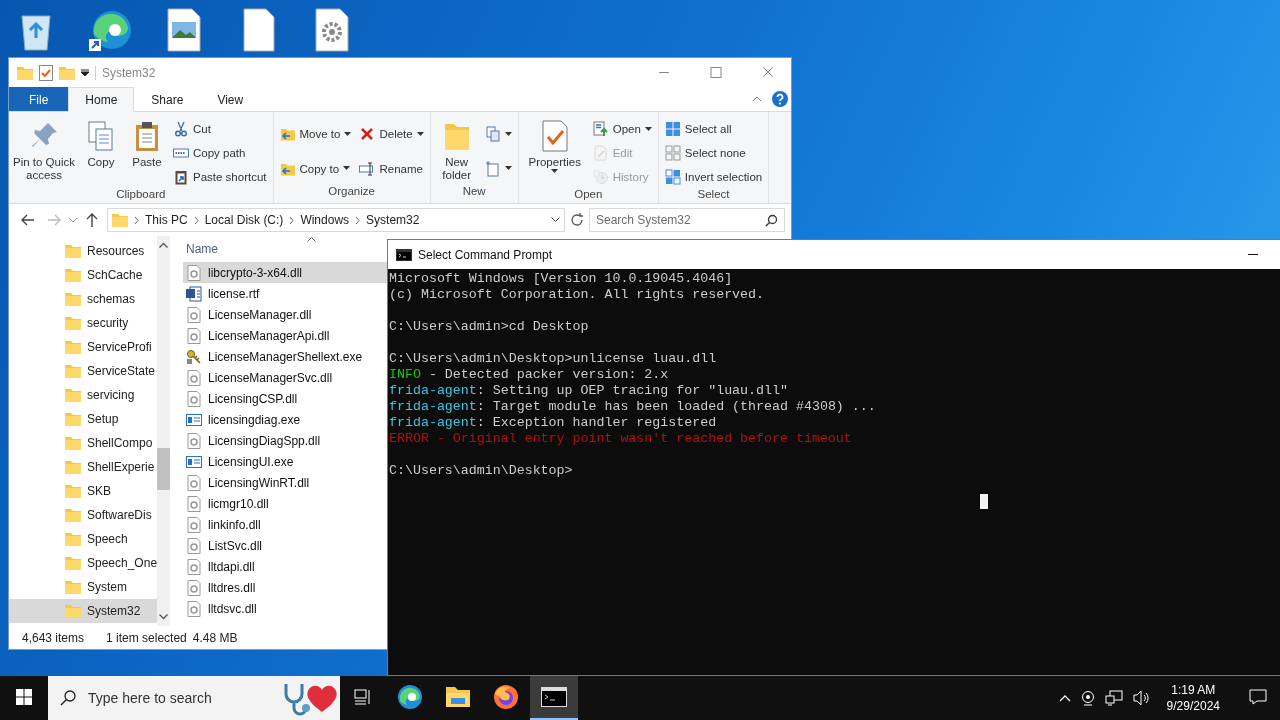  I want to click on nav-item: Speech_One, so click(83, 563).